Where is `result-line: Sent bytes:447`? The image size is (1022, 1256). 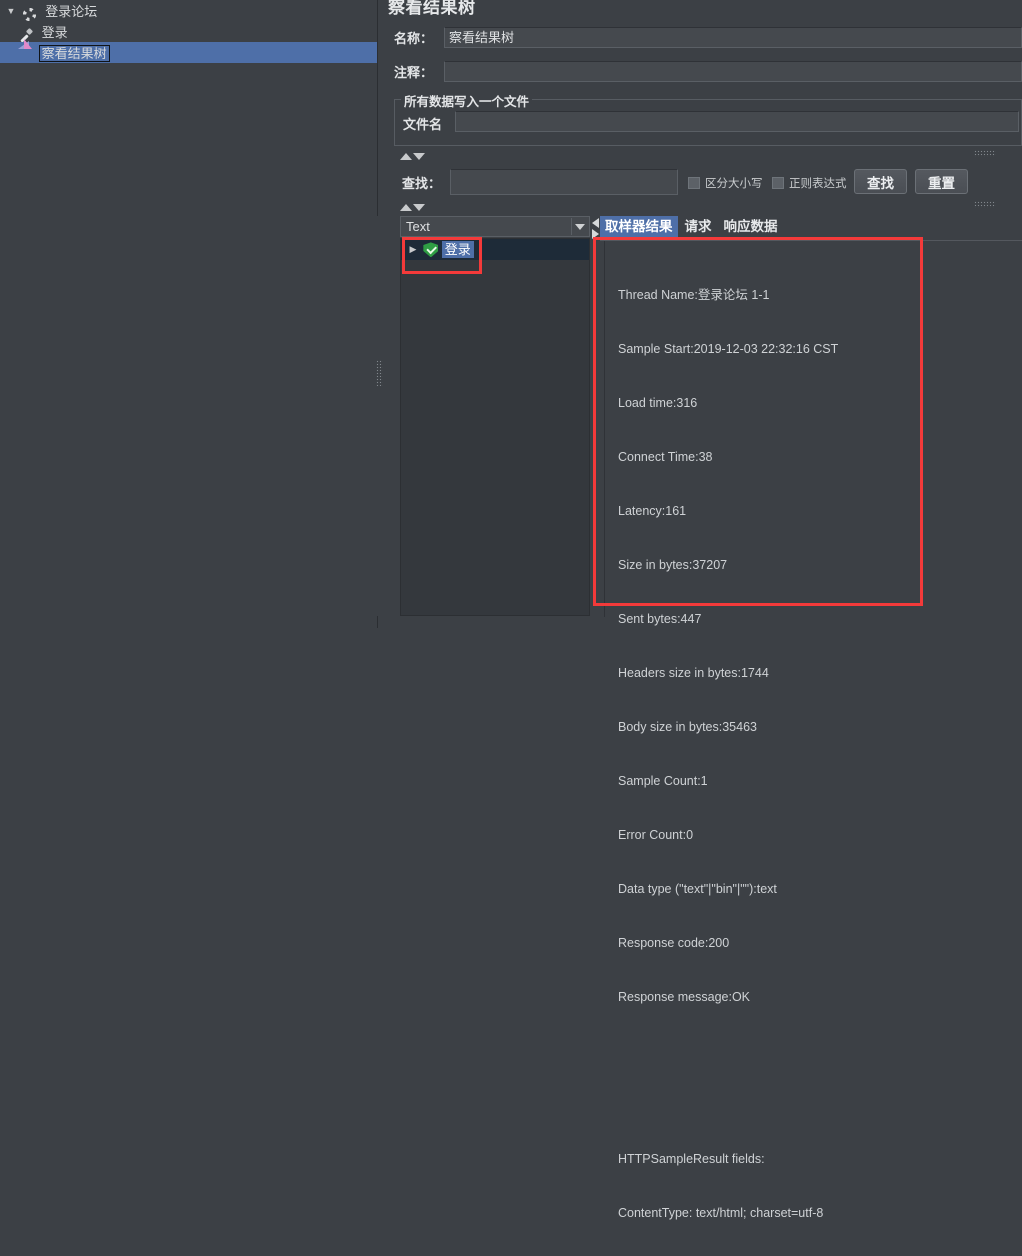
result-line: Sent bytes:447 is located at coordinates (660, 619).